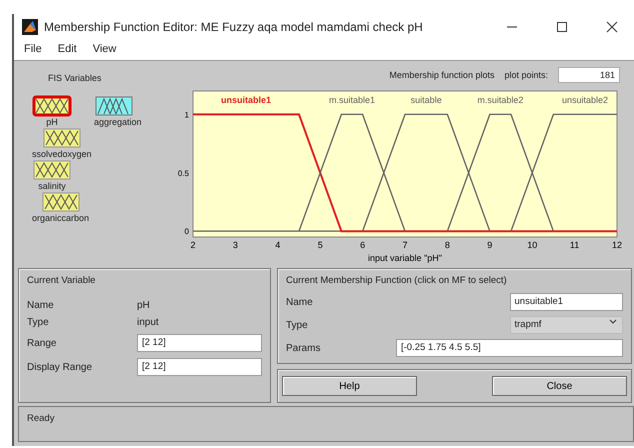 This screenshot has height=448, width=634. I want to click on x-tick-label: 6, so click(363, 245).